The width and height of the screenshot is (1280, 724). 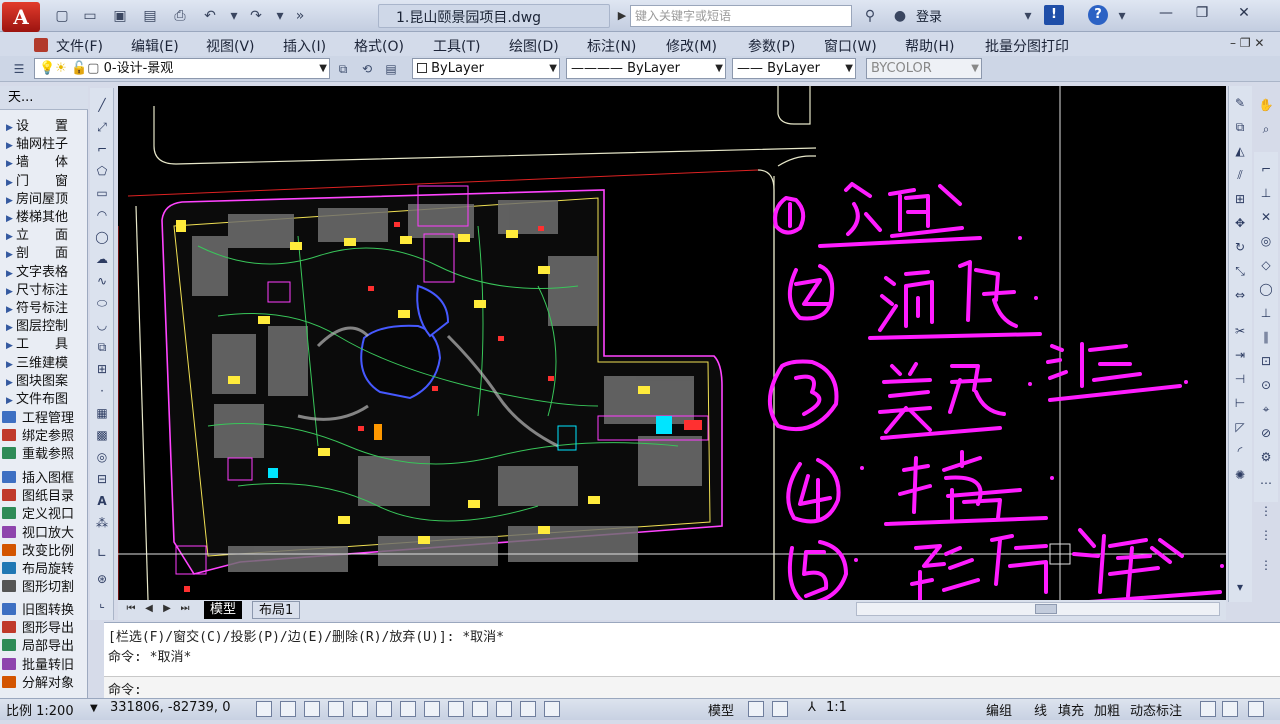 What do you see at coordinates (120, 16) in the screenshot?
I see `save-icon: ▣` at bounding box center [120, 16].